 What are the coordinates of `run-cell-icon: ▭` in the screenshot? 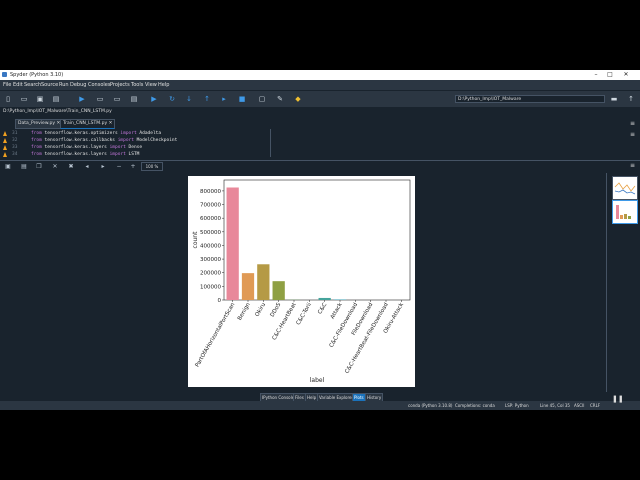 It's located at (100, 99).